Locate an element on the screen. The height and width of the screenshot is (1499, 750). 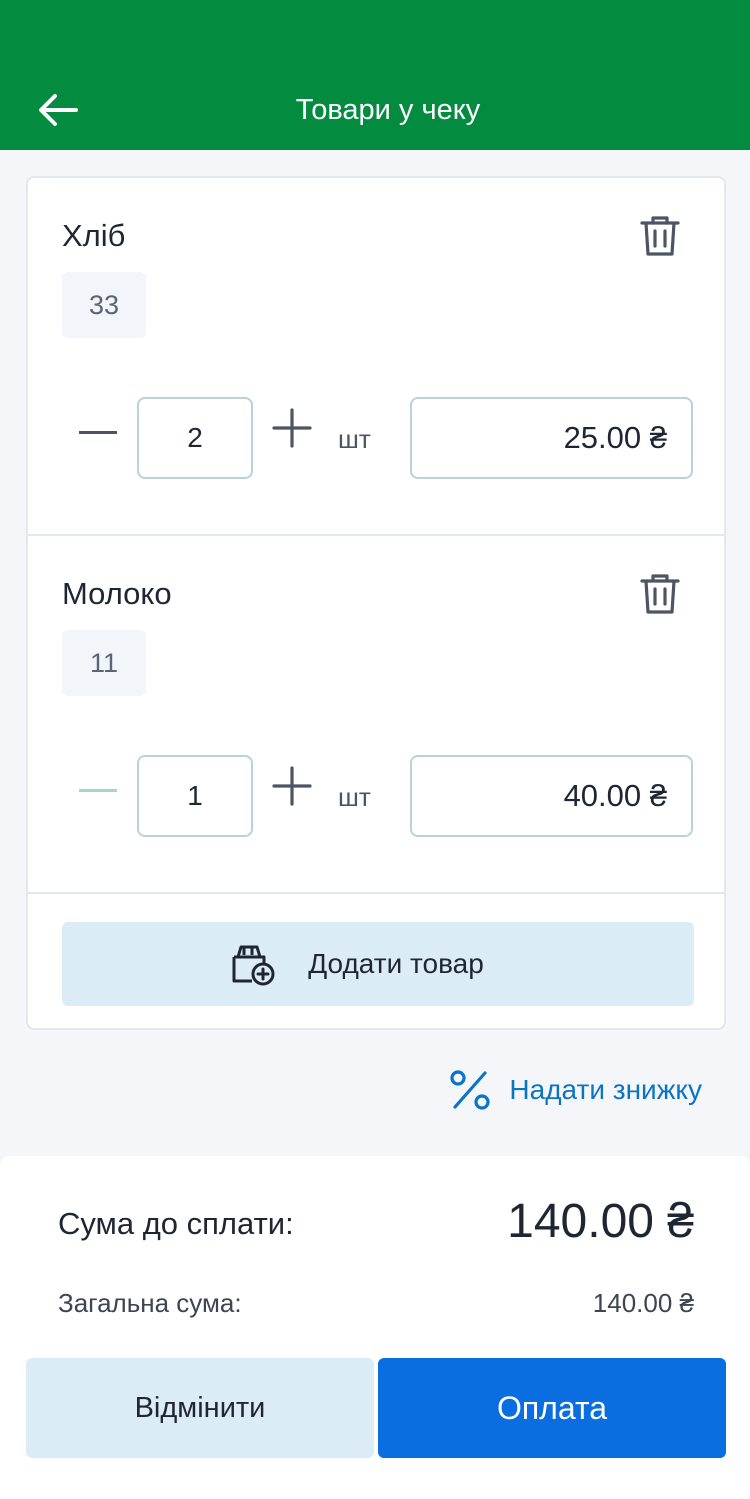
discount-label: Надати знижку is located at coordinates (605, 1089).